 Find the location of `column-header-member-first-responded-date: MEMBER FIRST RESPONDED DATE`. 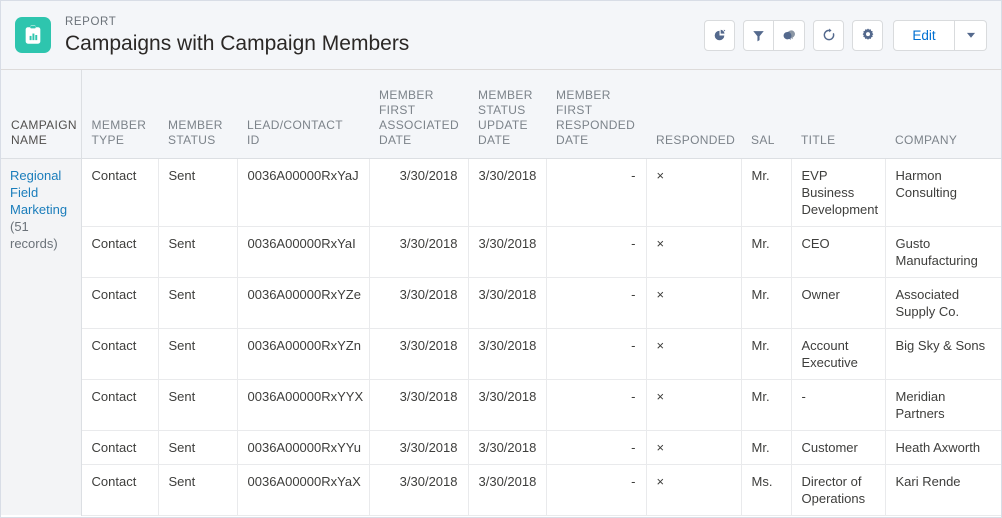

column-header-member-first-responded-date: MEMBER FIRST RESPONDED DATE is located at coordinates (596, 114).